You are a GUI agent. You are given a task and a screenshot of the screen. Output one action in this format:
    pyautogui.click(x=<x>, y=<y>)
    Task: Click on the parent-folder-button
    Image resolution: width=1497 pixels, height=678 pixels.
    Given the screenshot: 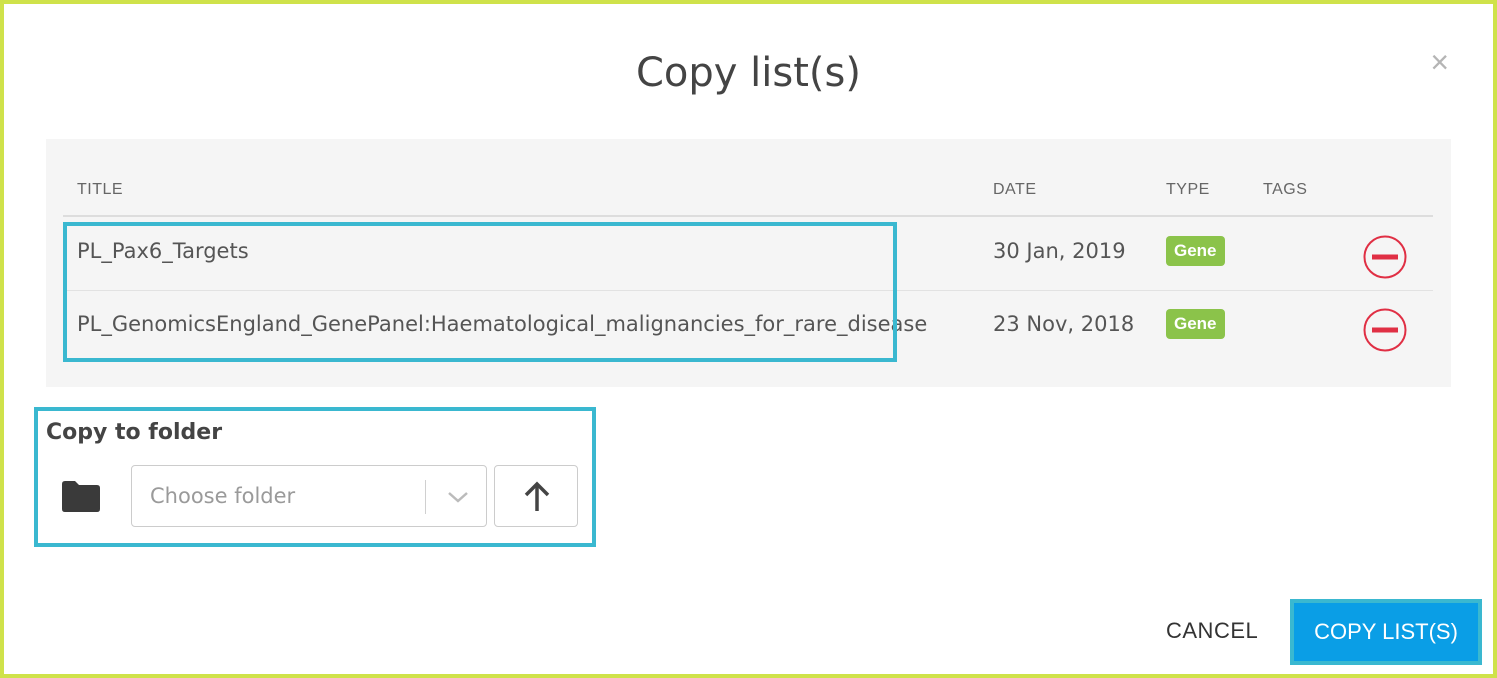 What is the action you would take?
    pyautogui.click(x=536, y=496)
    